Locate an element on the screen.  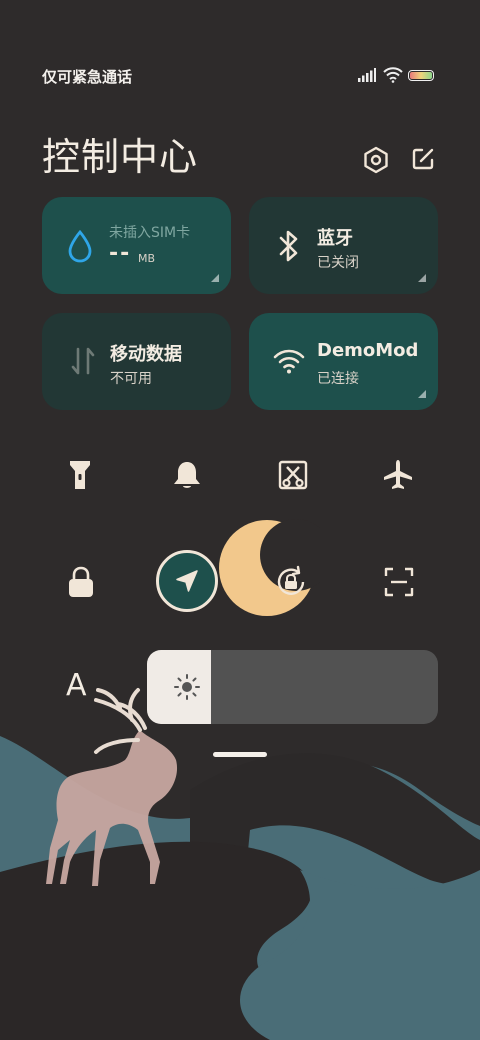
location-icon is located at coordinates (187, 581).